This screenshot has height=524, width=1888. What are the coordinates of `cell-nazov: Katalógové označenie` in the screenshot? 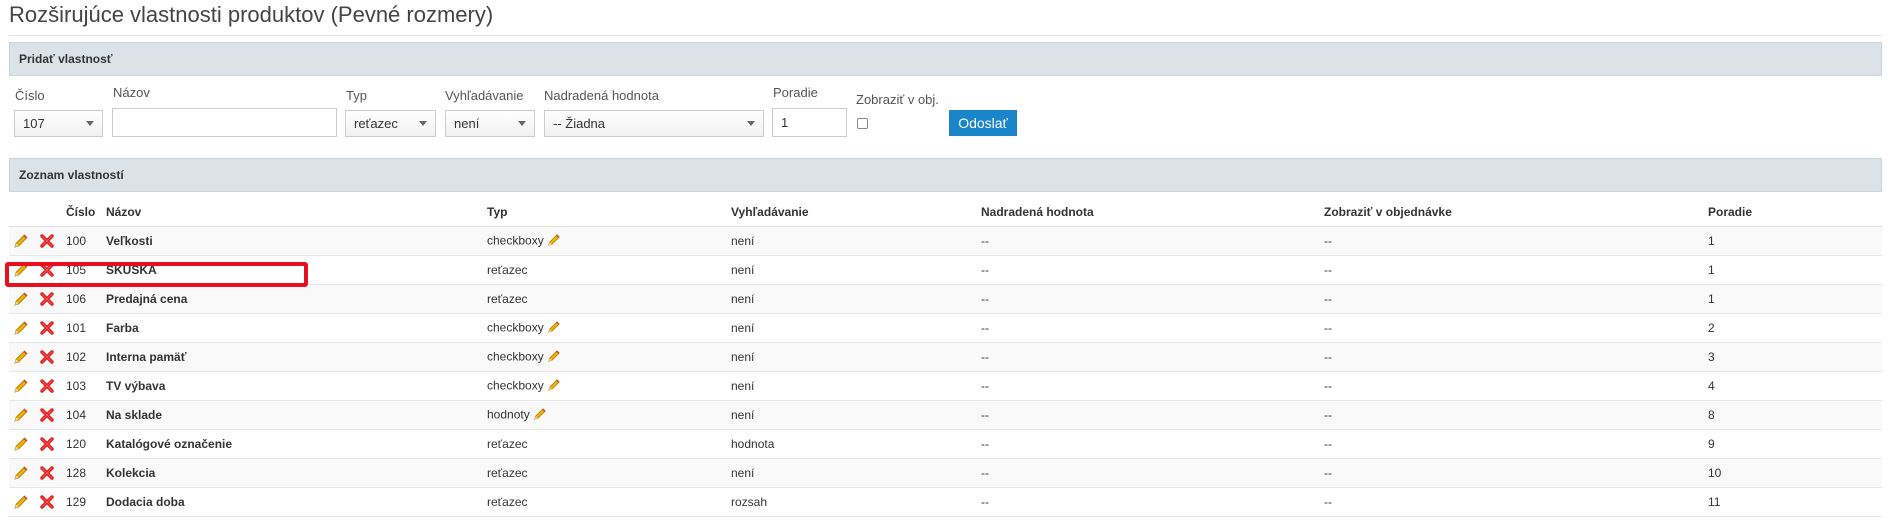 It's located at (296, 444).